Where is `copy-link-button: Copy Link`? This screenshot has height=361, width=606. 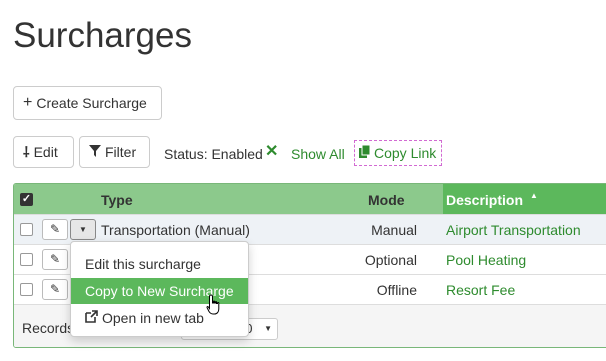 copy-link-button: Copy Link is located at coordinates (398, 153).